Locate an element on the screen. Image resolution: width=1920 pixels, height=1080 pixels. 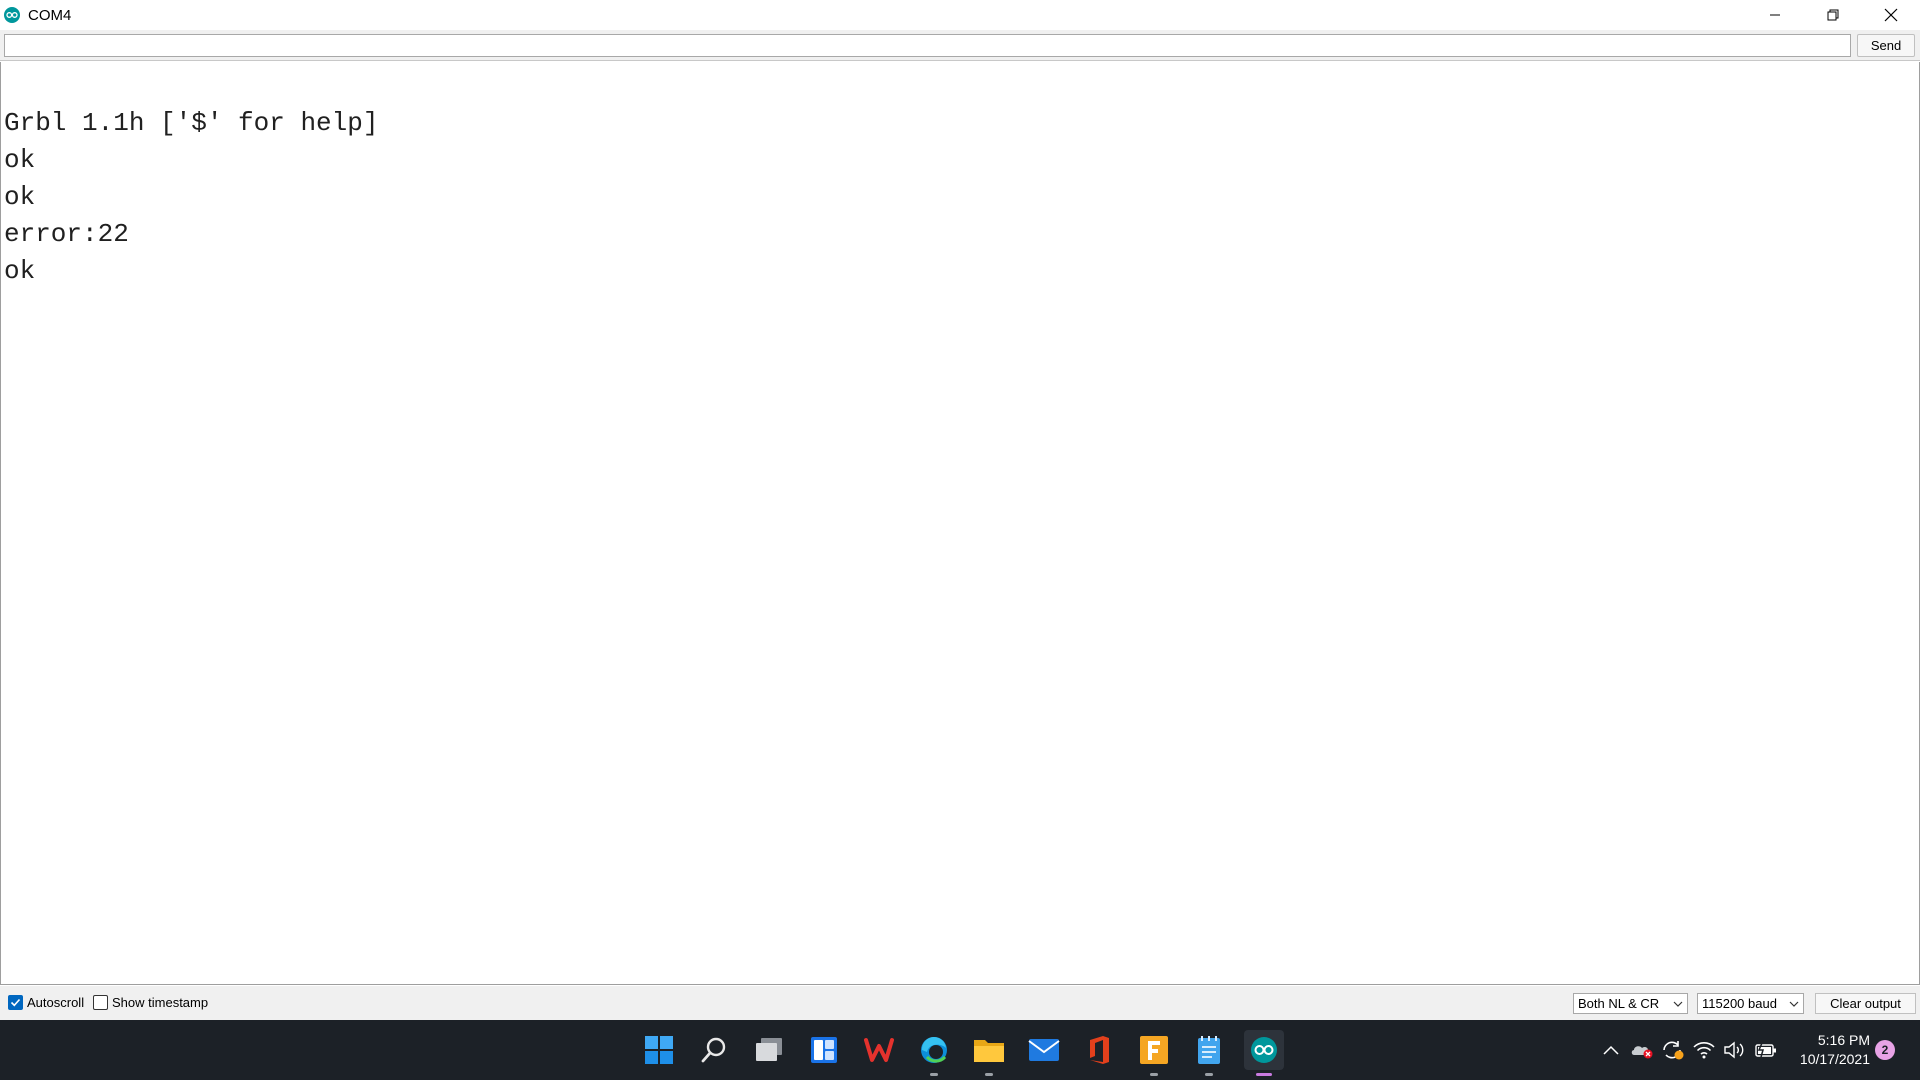
output-line: error:22 is located at coordinates (66, 234).